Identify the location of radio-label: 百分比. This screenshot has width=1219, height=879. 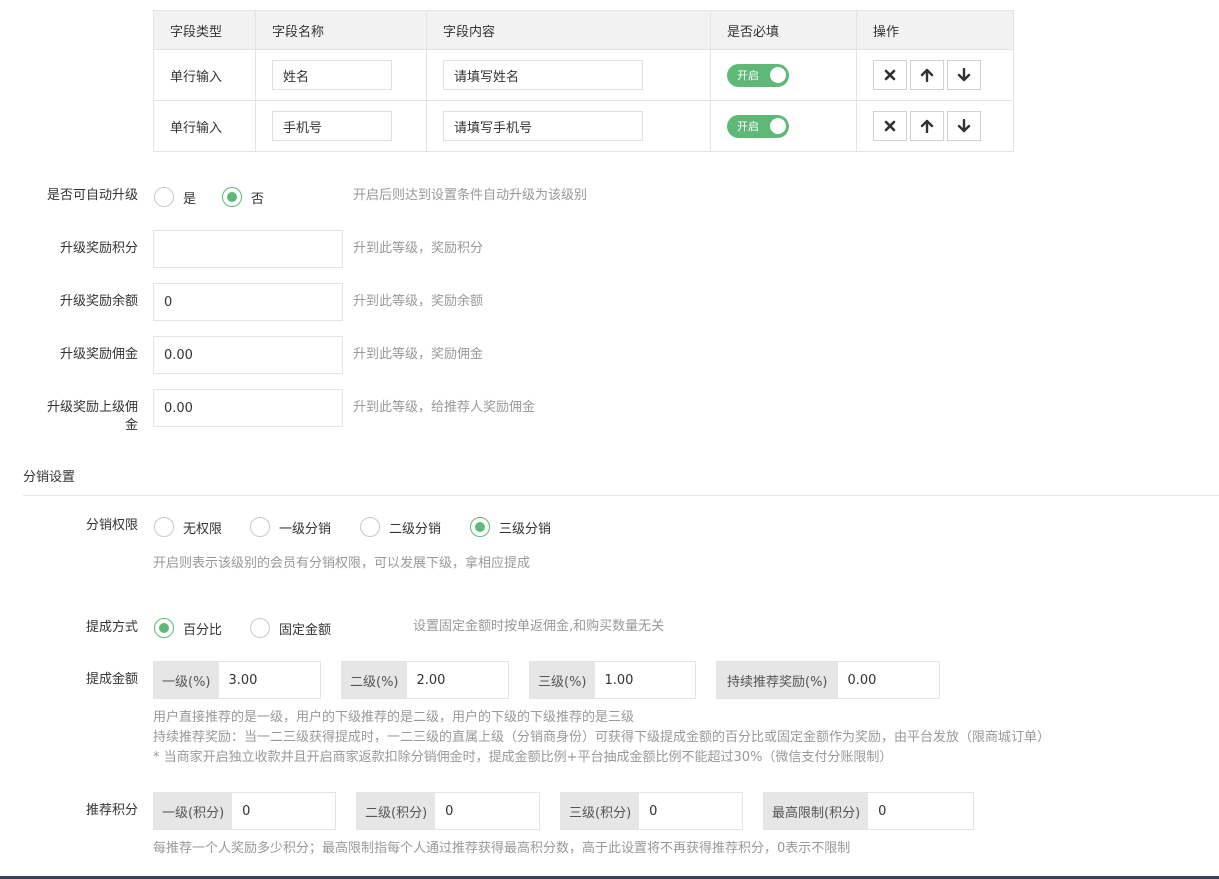
(203, 630).